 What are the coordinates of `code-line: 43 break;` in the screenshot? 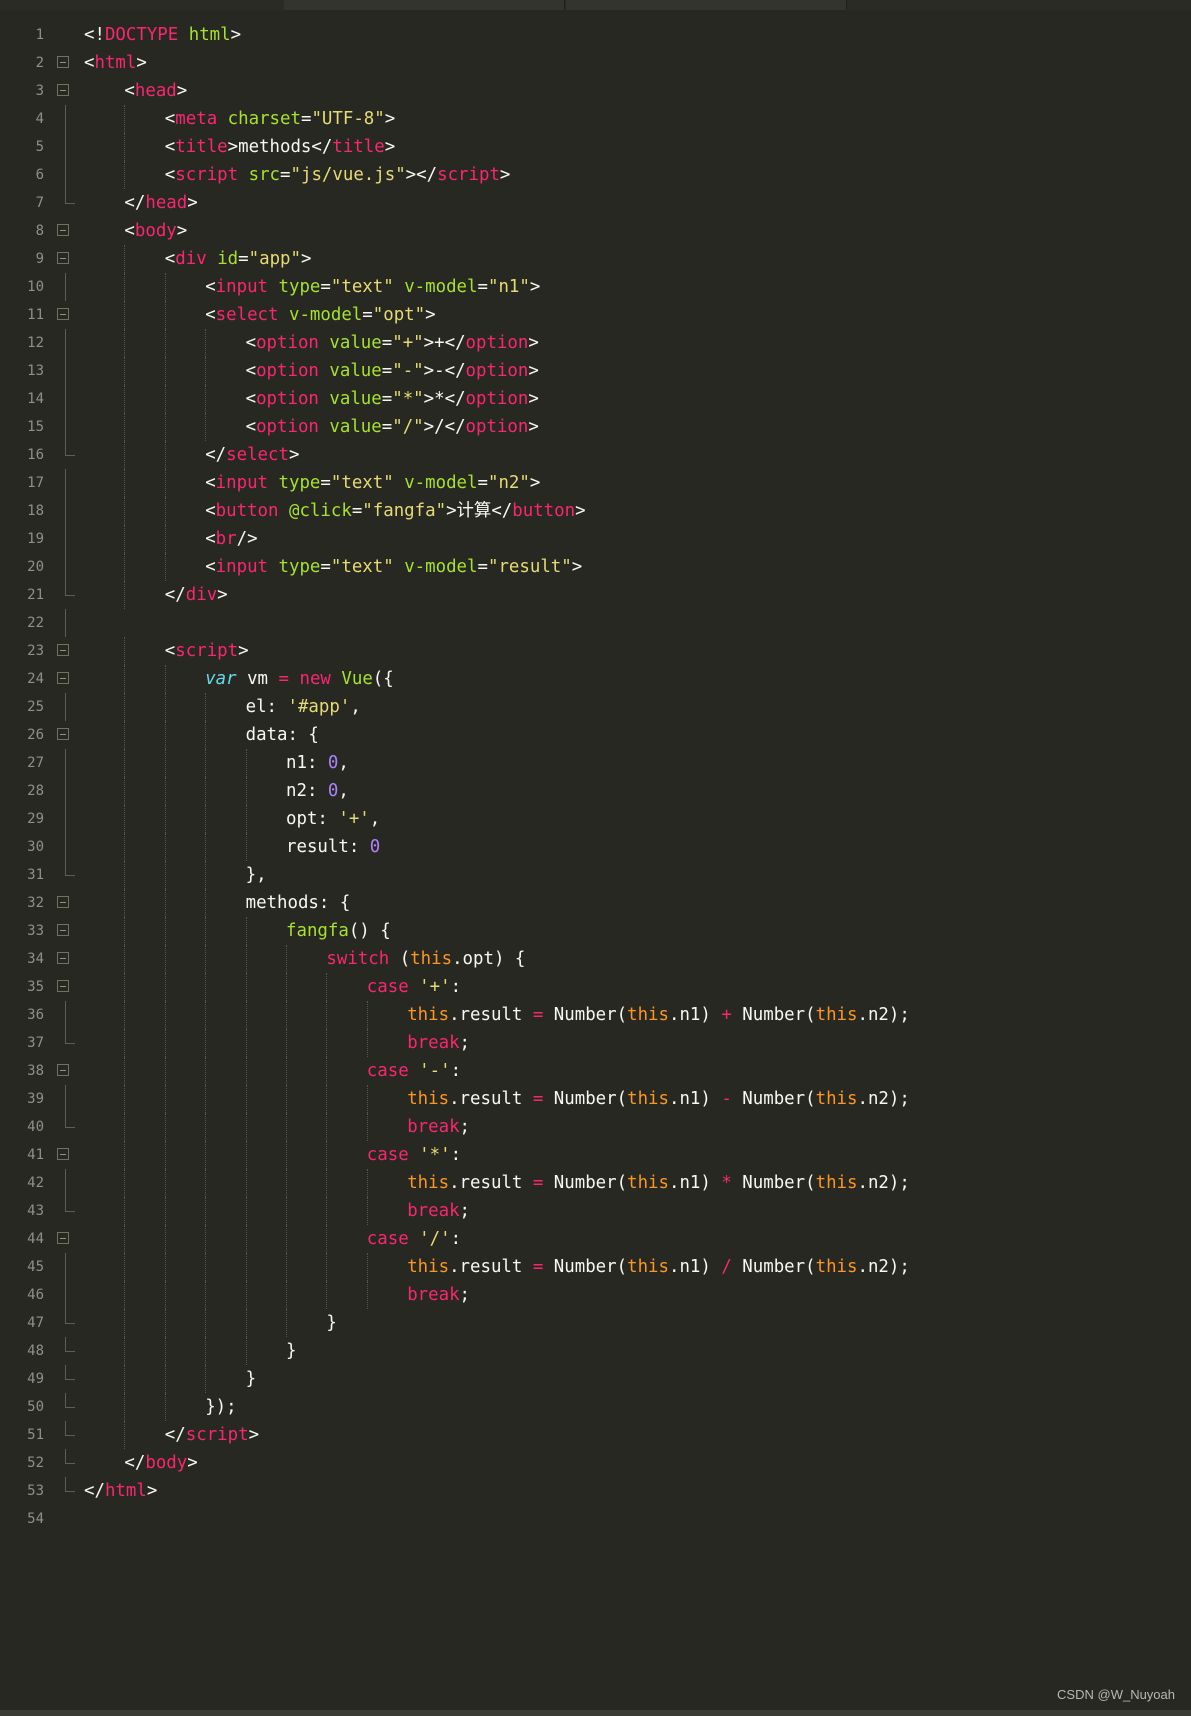 It's located at (595, 1211).